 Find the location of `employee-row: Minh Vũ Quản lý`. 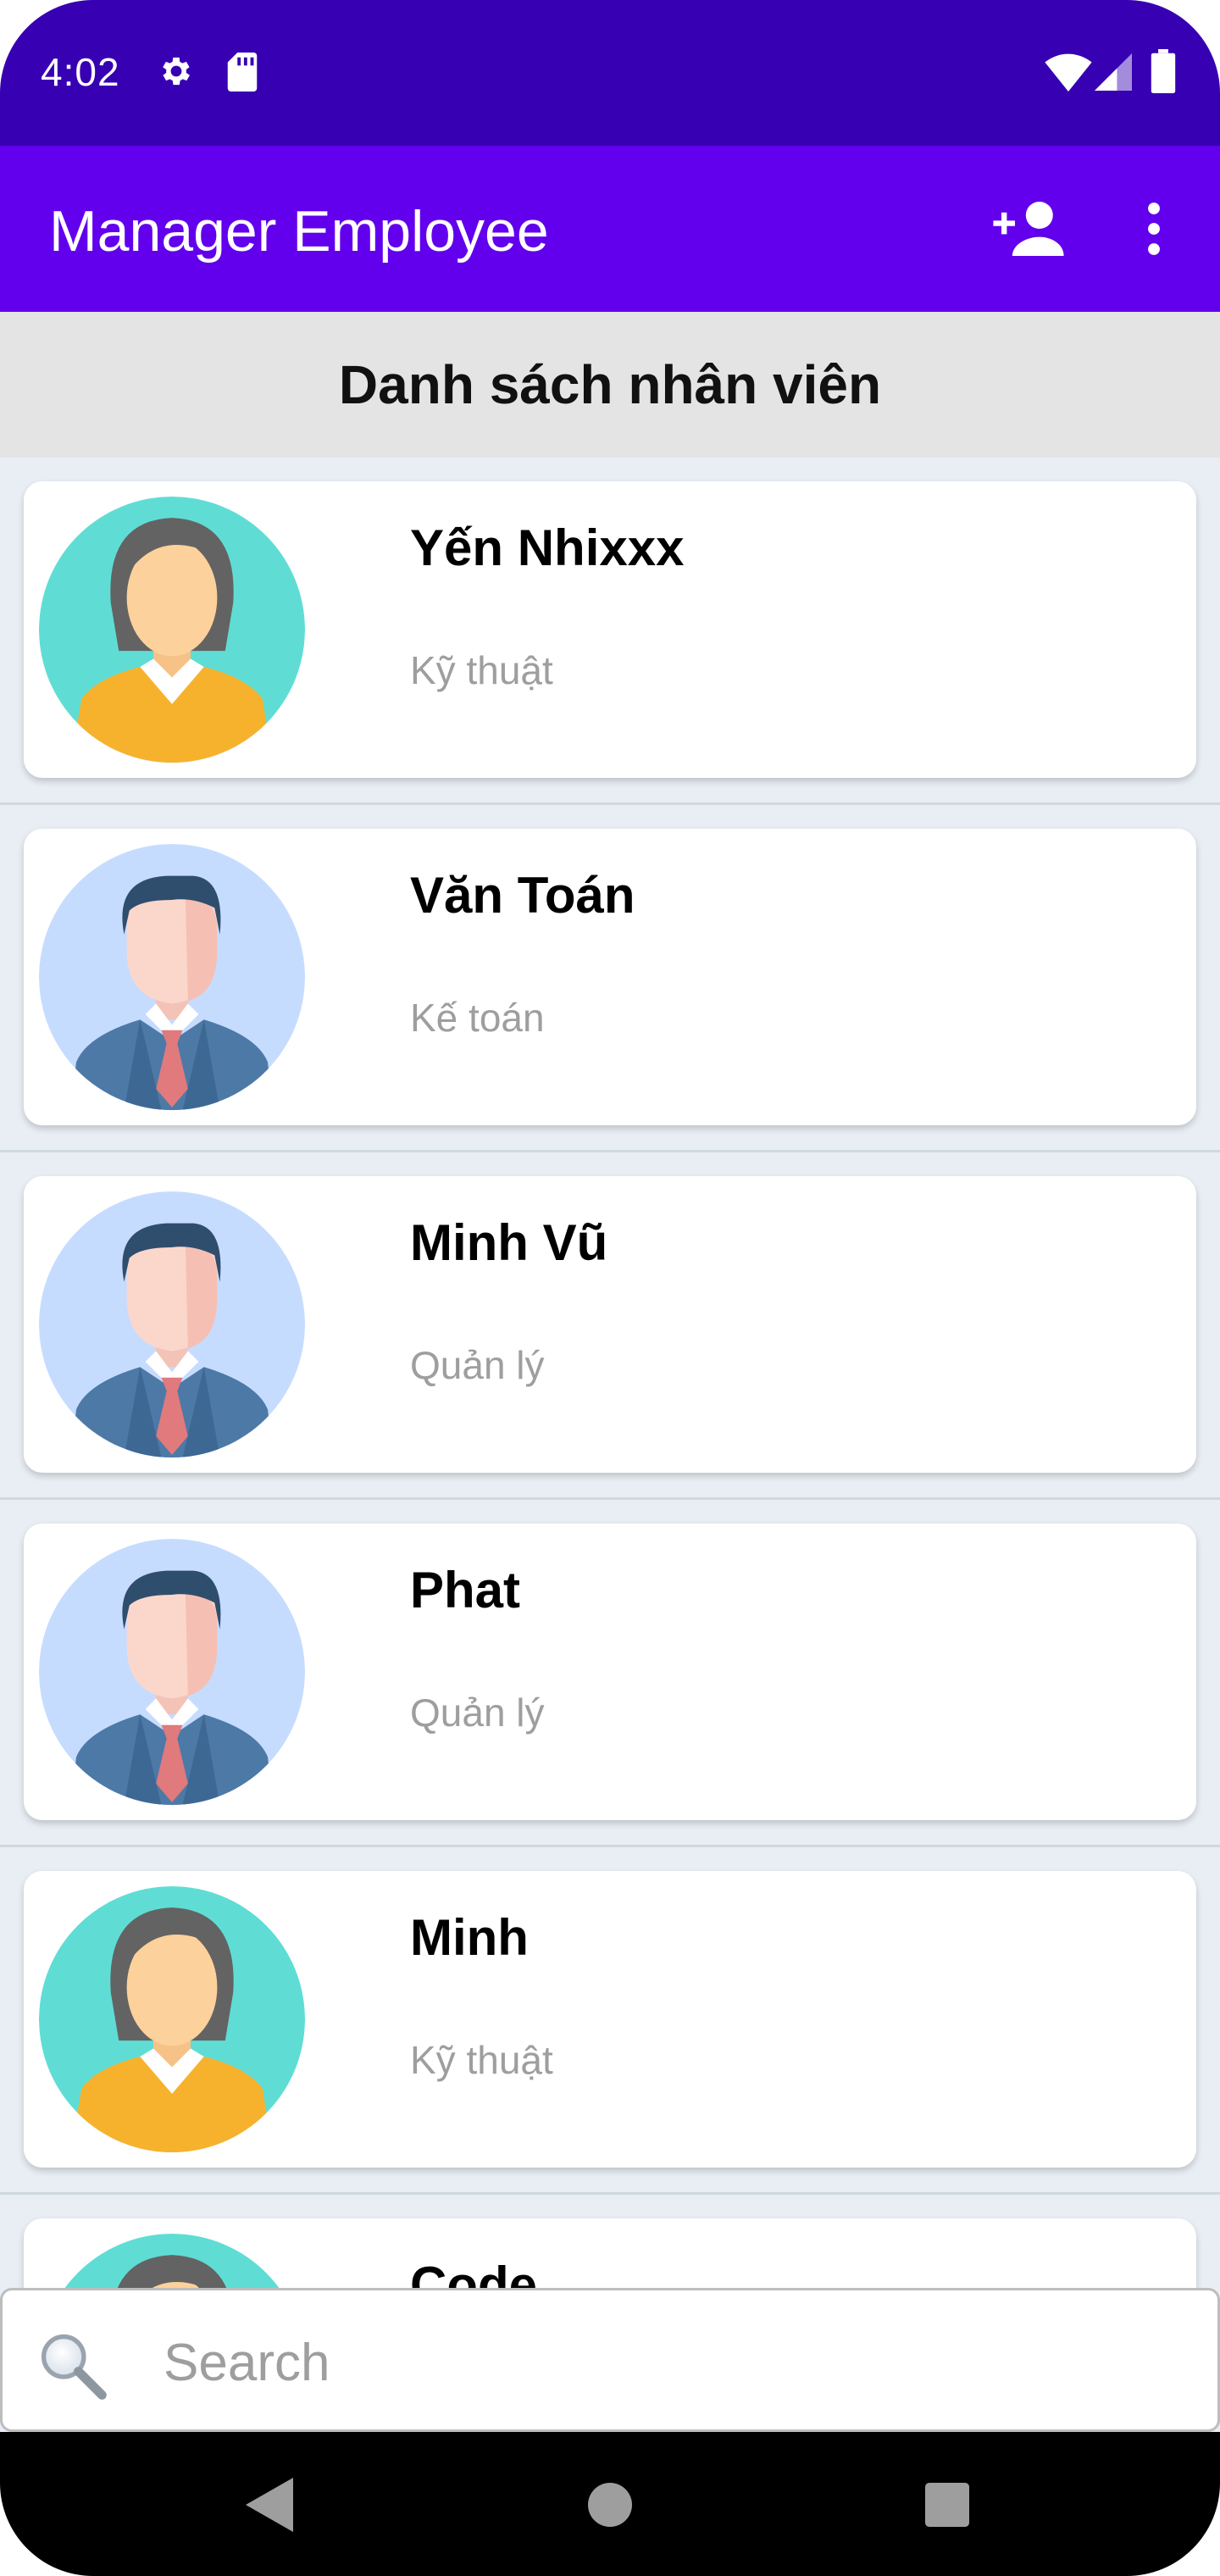

employee-row: Minh Vũ Quản lý is located at coordinates (610, 1326).